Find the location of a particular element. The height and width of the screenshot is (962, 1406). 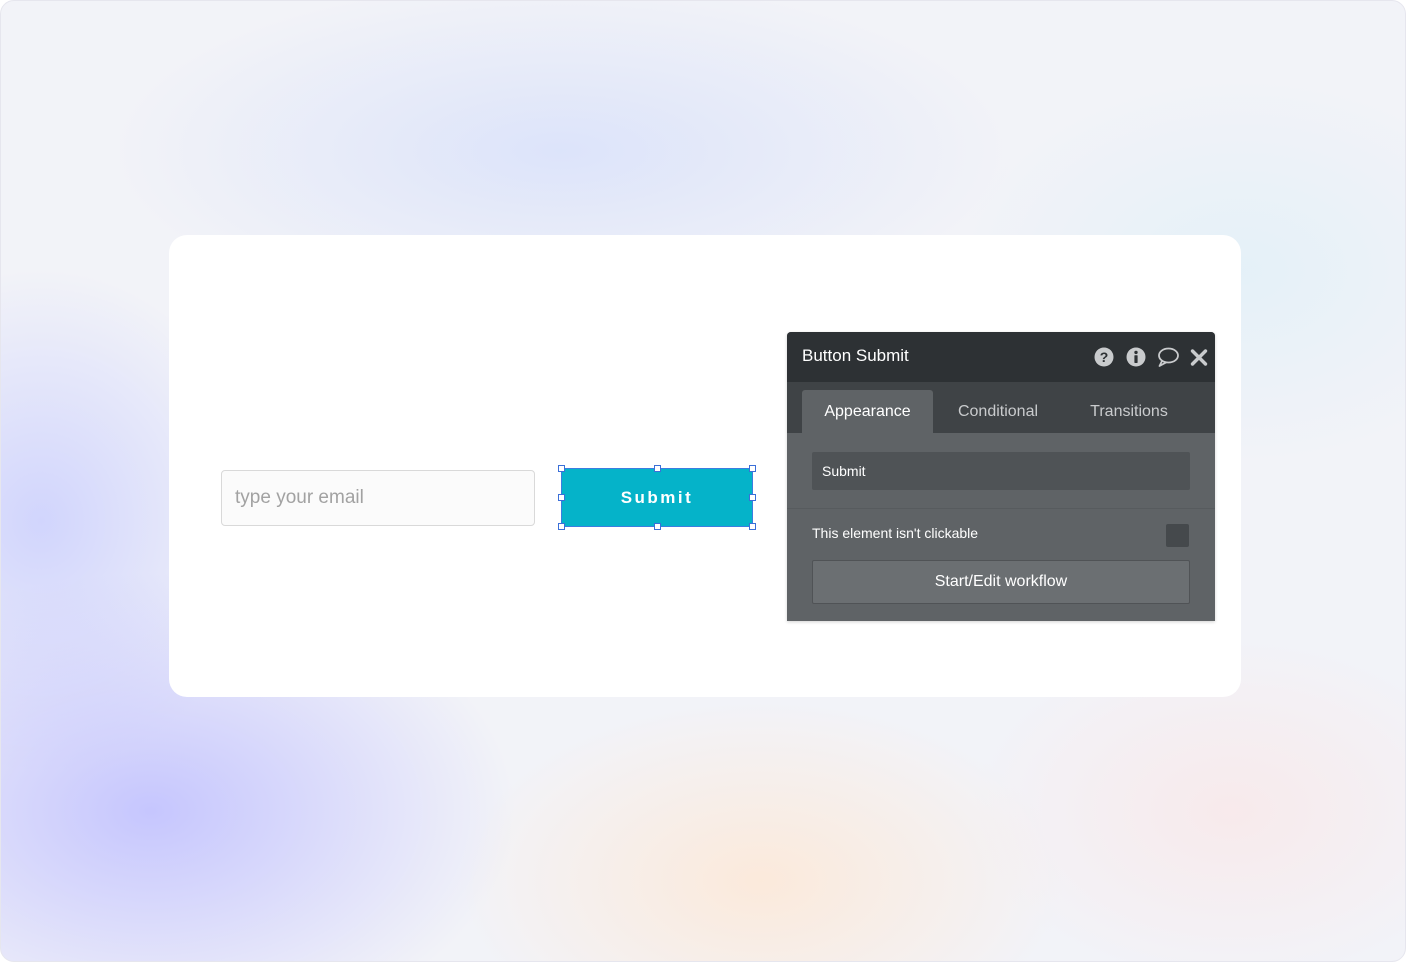

resize-handle-bottom-left is located at coordinates (561, 526).